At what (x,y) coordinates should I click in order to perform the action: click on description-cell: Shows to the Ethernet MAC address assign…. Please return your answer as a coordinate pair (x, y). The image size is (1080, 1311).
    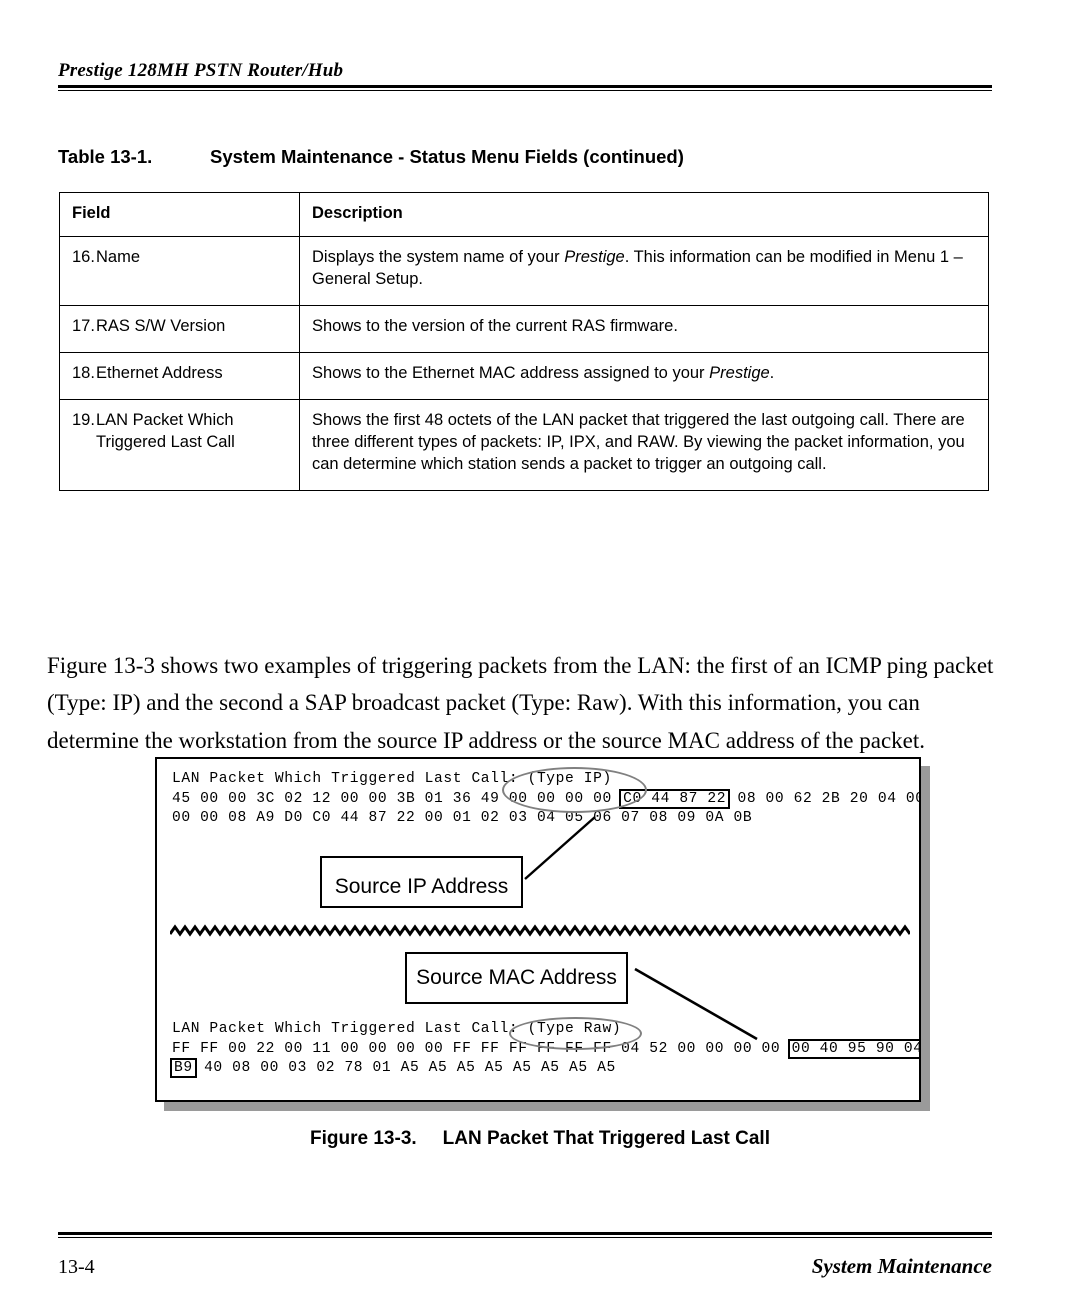
    Looking at the image, I should click on (644, 375).